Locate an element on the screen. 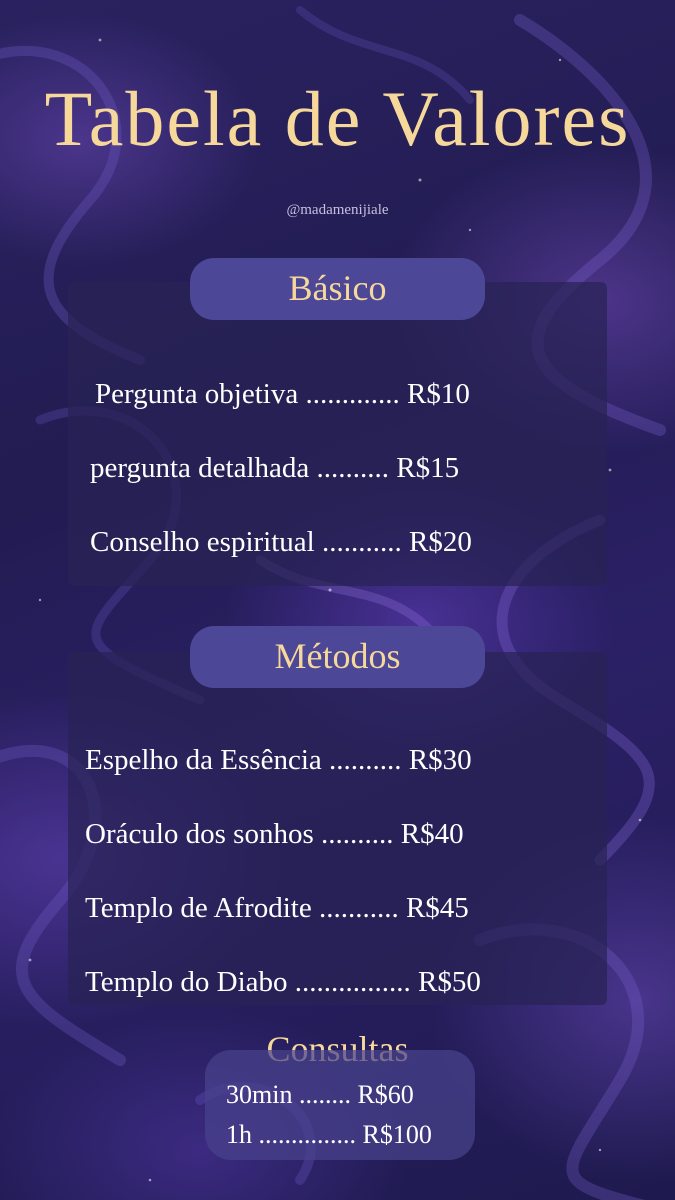 The width and height of the screenshot is (675, 1200). price-item: Templo de Afrodite ........... R$45 is located at coordinates (277, 908).